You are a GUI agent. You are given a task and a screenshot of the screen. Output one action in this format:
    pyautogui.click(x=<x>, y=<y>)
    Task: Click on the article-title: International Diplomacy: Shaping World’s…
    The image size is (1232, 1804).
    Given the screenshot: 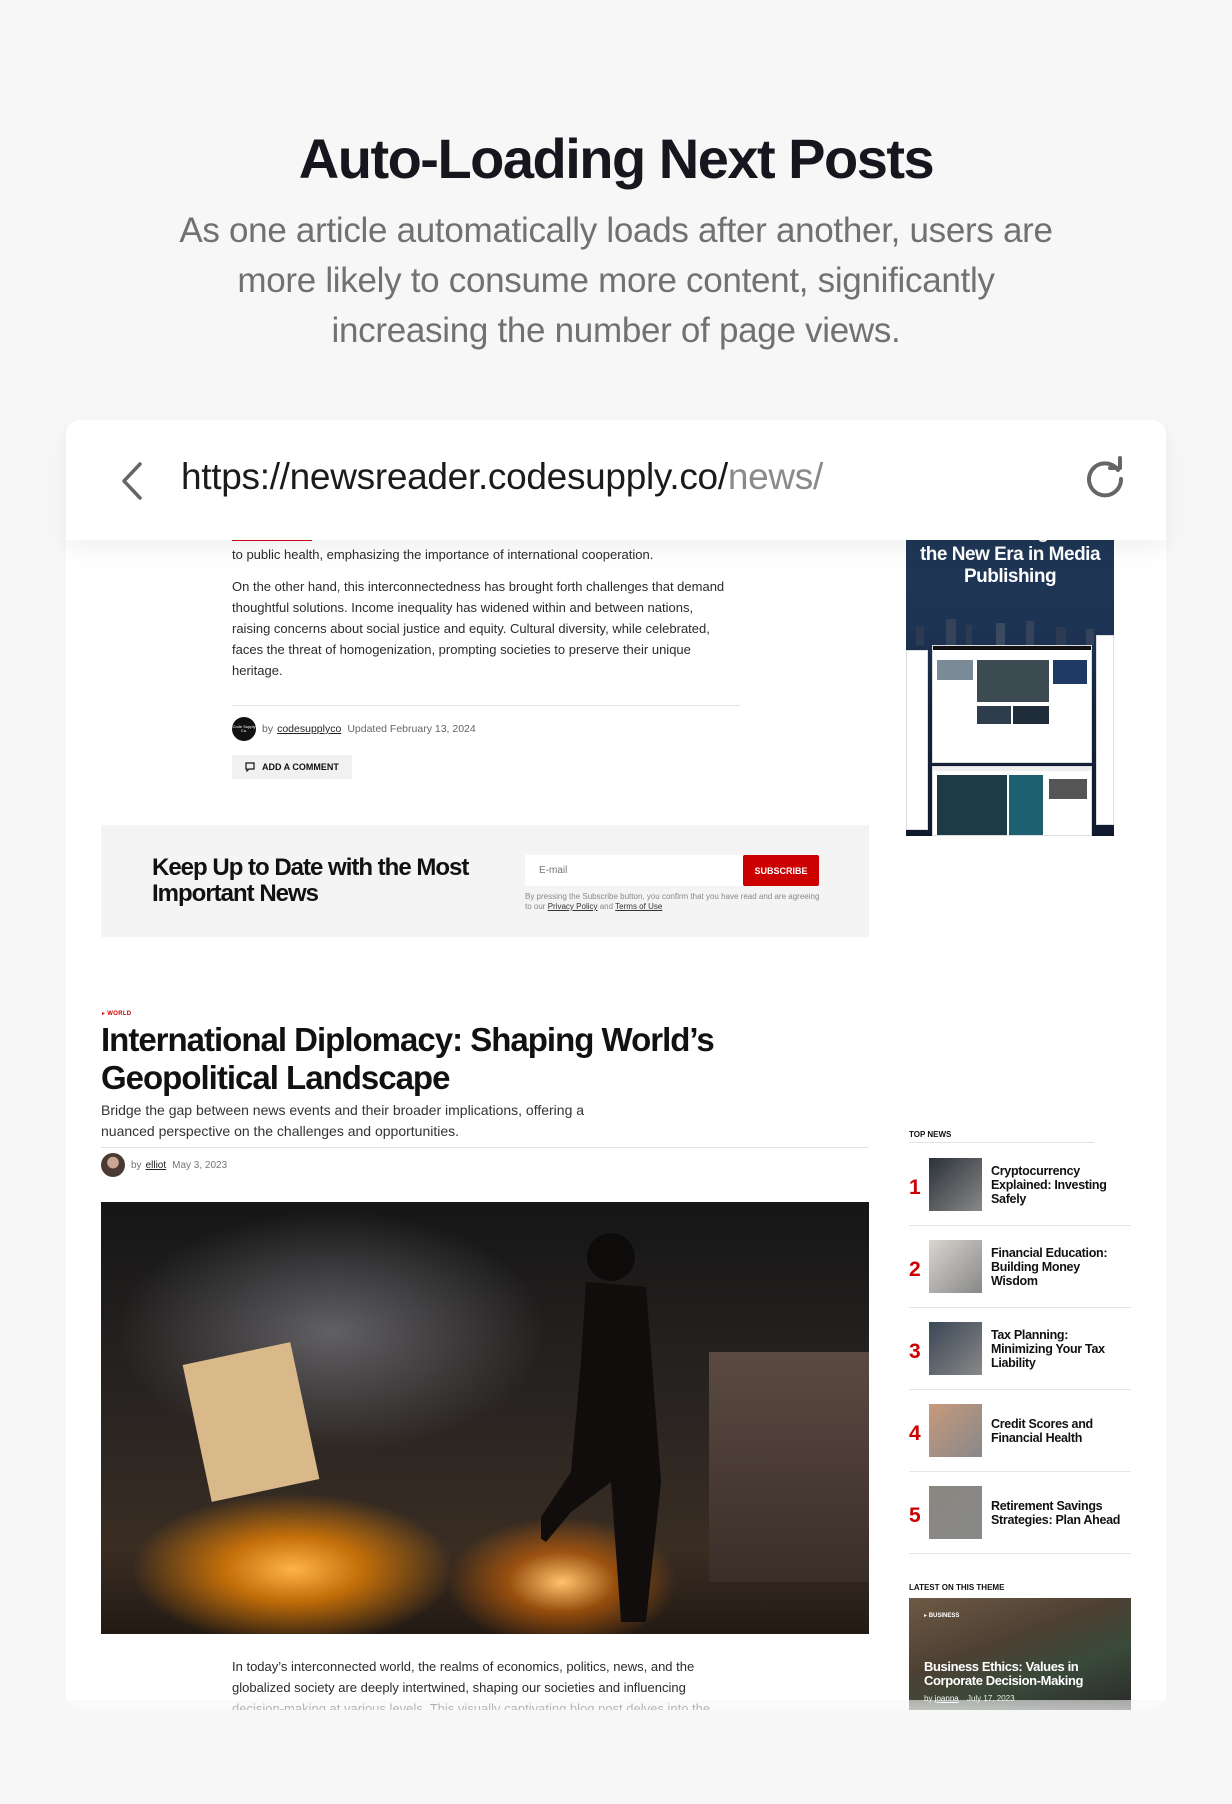 What is the action you would take?
    pyautogui.click(x=408, y=1058)
    